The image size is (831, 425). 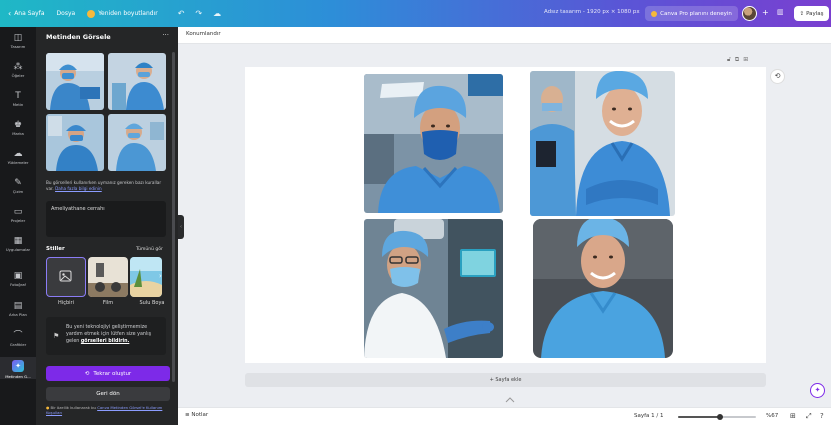 I want to click on style-film-card, so click(x=108, y=277).